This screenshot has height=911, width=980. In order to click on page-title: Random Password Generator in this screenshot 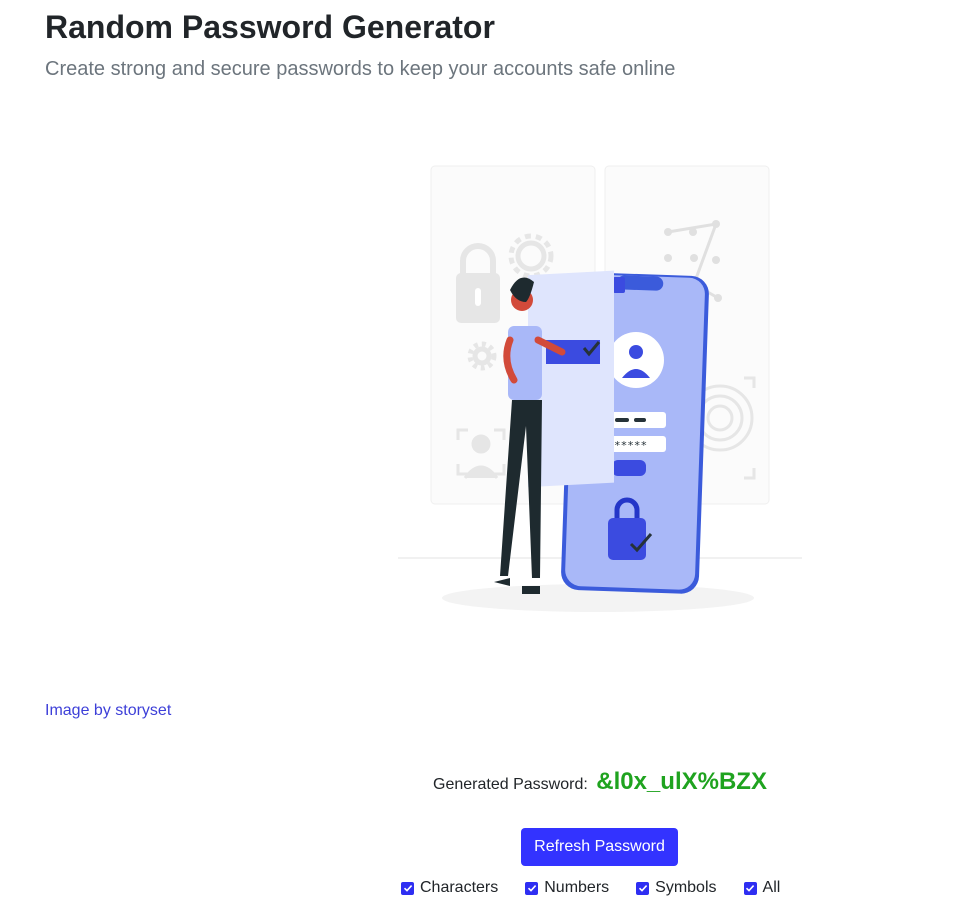, I will do `click(270, 27)`.